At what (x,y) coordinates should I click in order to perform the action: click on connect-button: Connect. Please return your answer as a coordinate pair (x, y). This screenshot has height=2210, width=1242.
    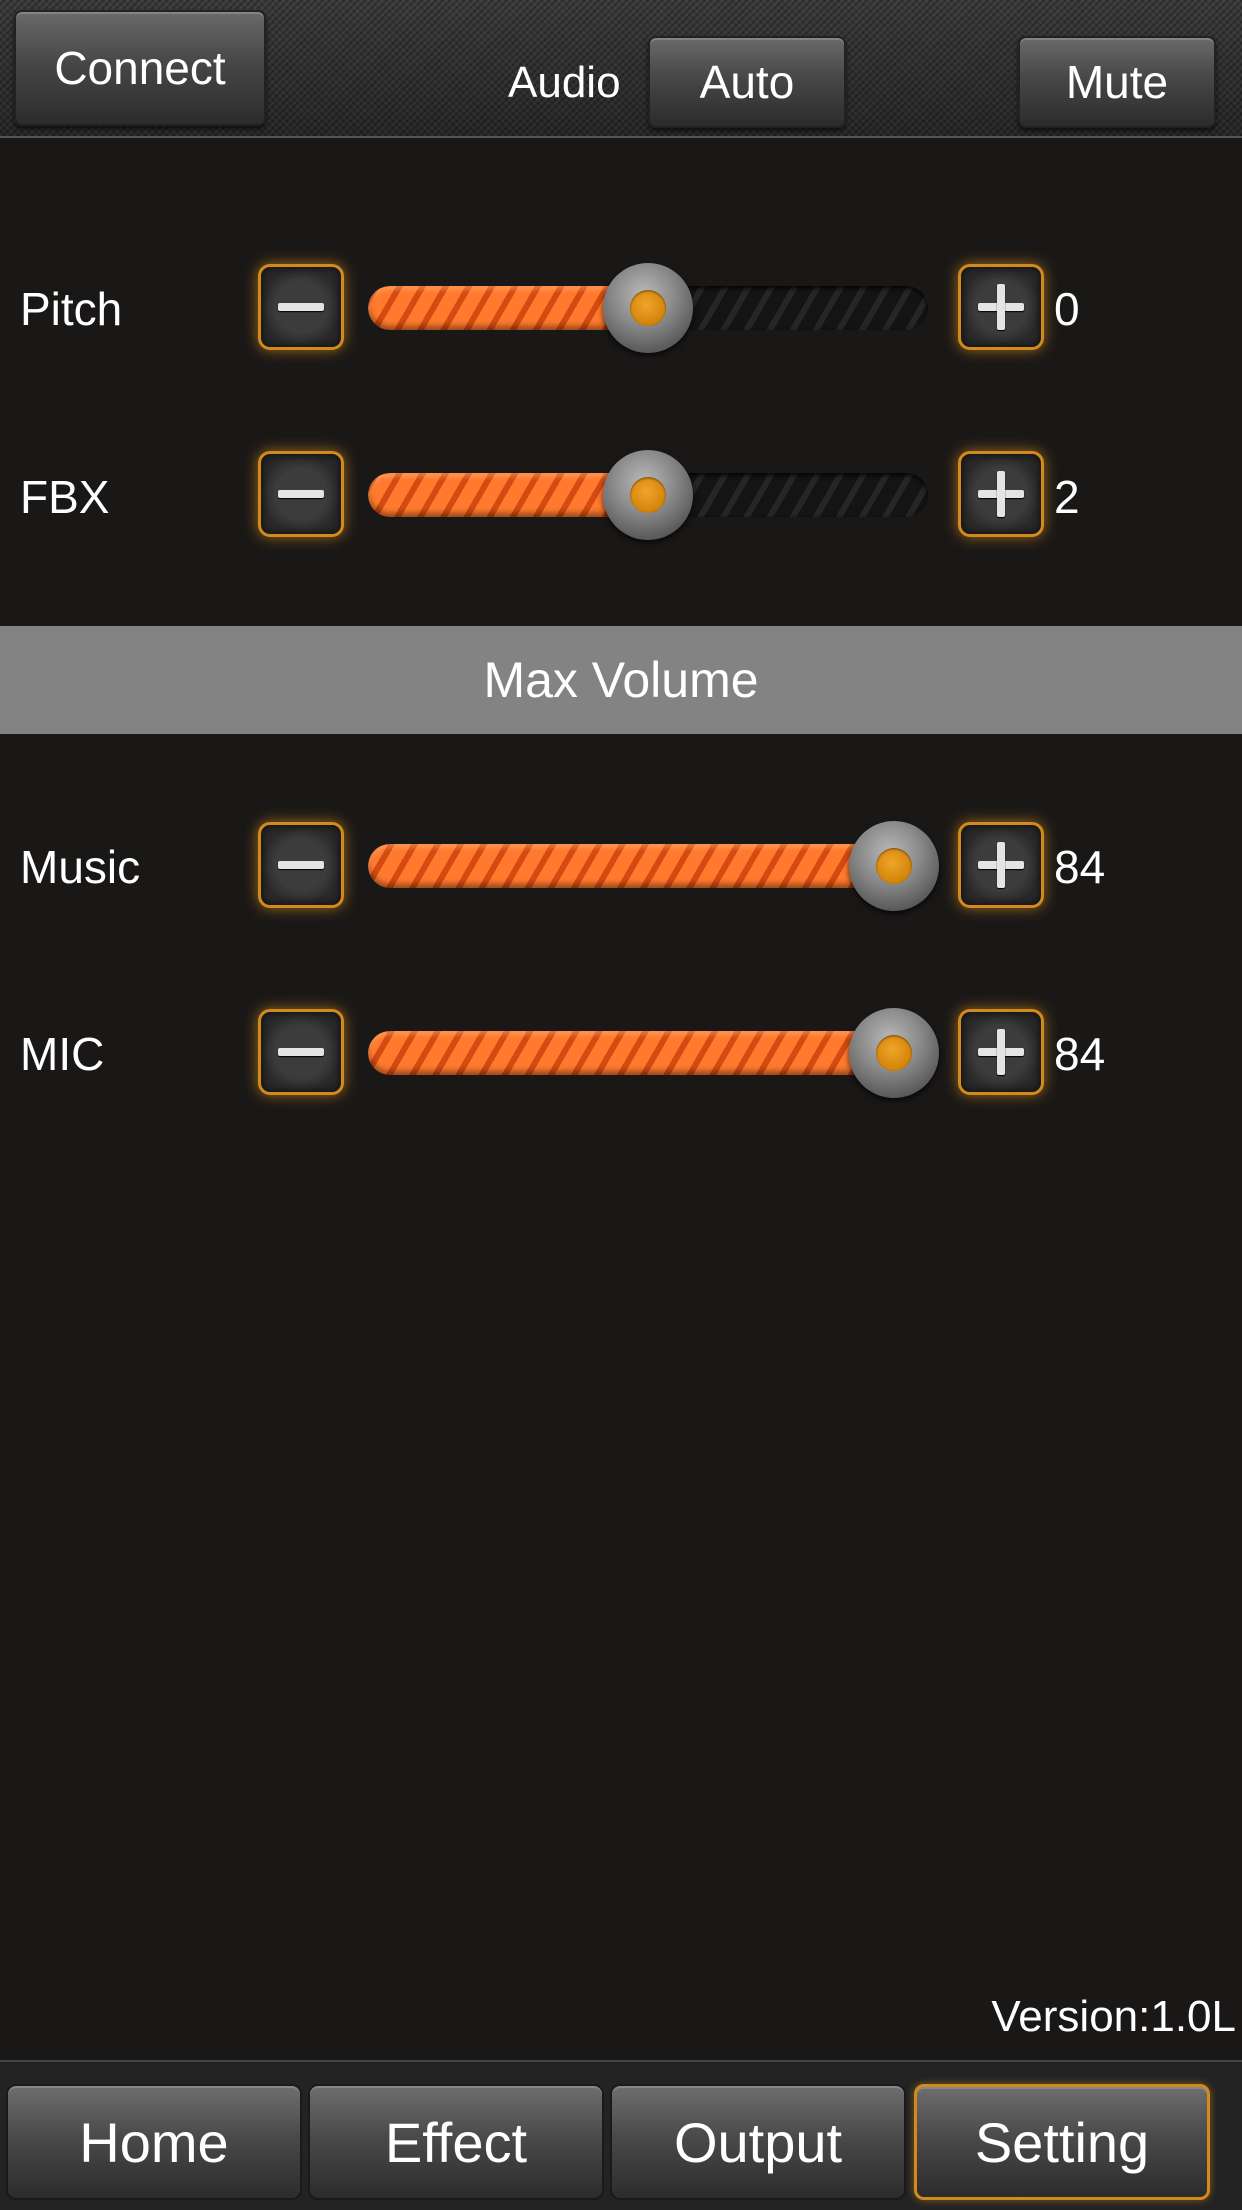
    Looking at the image, I should click on (140, 68).